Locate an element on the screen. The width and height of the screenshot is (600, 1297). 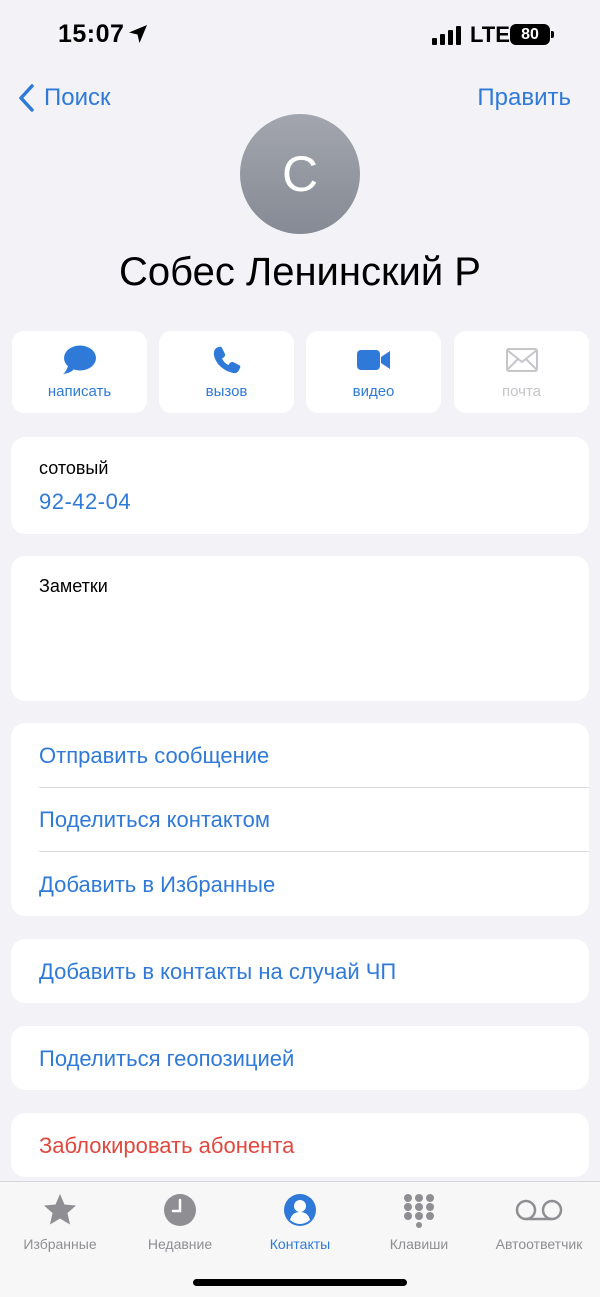
block-card: Заблокировать абонента is located at coordinates (300, 1145).